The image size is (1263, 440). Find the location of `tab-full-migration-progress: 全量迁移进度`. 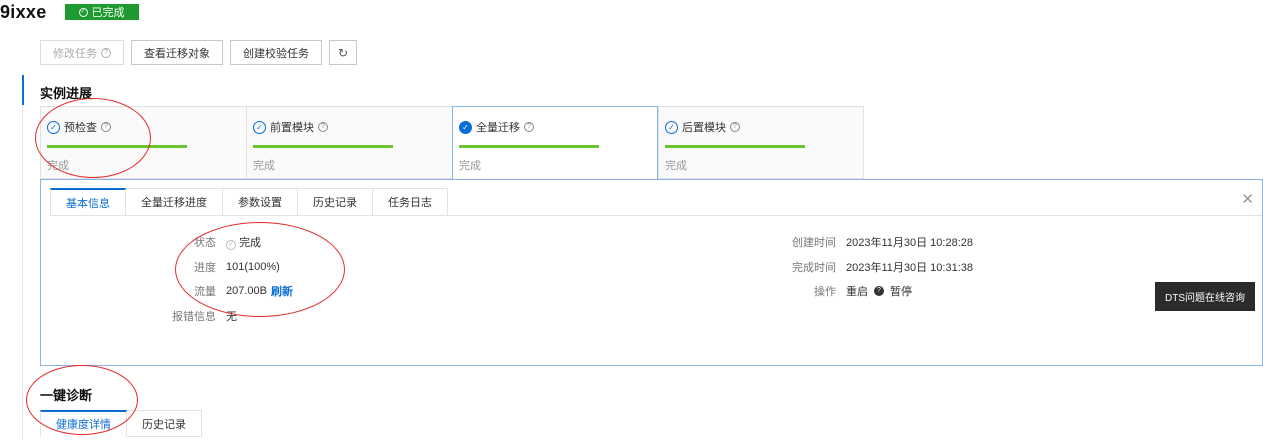

tab-full-migration-progress: 全量迁移进度 is located at coordinates (174, 202).